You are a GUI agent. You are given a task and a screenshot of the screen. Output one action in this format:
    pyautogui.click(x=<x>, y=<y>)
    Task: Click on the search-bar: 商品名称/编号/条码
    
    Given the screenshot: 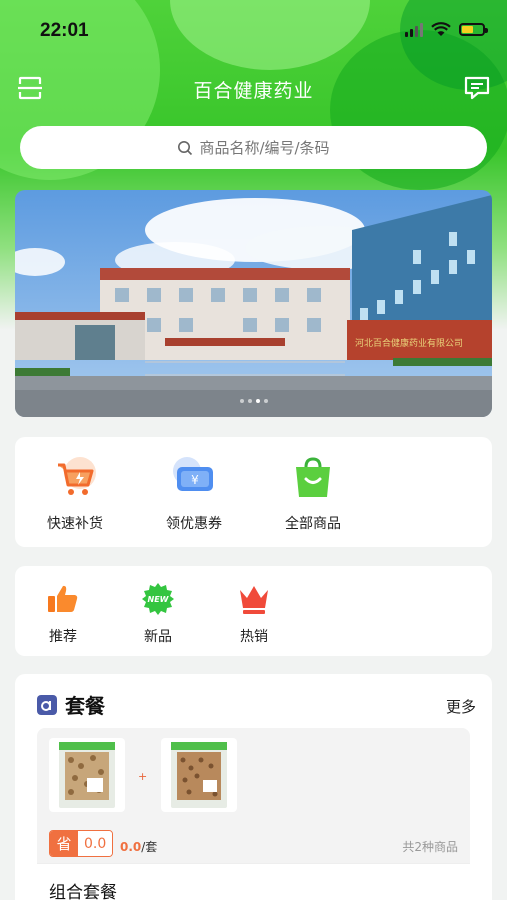 What is the action you would take?
    pyautogui.click(x=253, y=147)
    